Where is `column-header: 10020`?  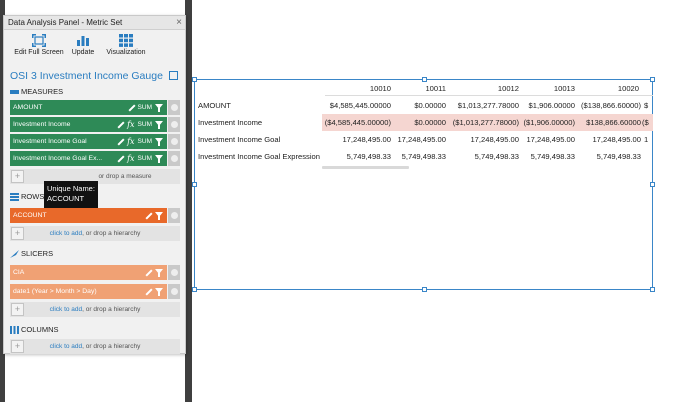 column-header: 10020 is located at coordinates (607, 88).